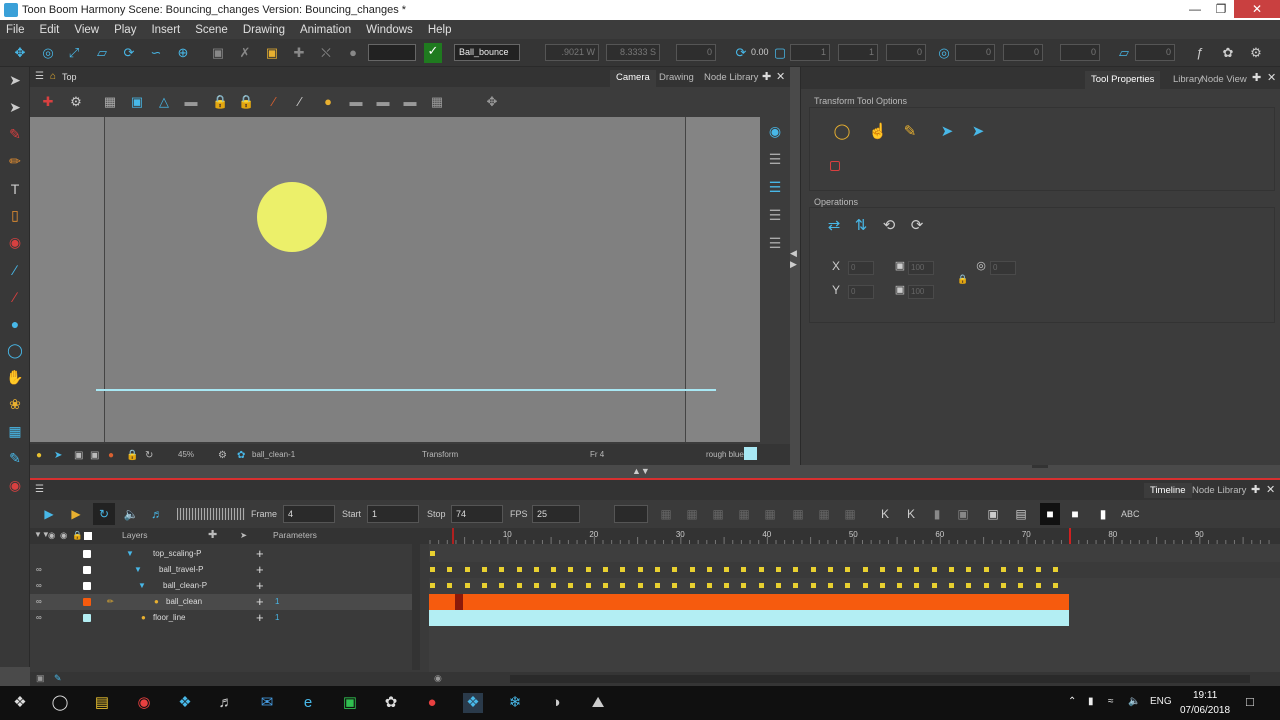 The height and width of the screenshot is (720, 1280). I want to click on start-field: 1, so click(393, 514).